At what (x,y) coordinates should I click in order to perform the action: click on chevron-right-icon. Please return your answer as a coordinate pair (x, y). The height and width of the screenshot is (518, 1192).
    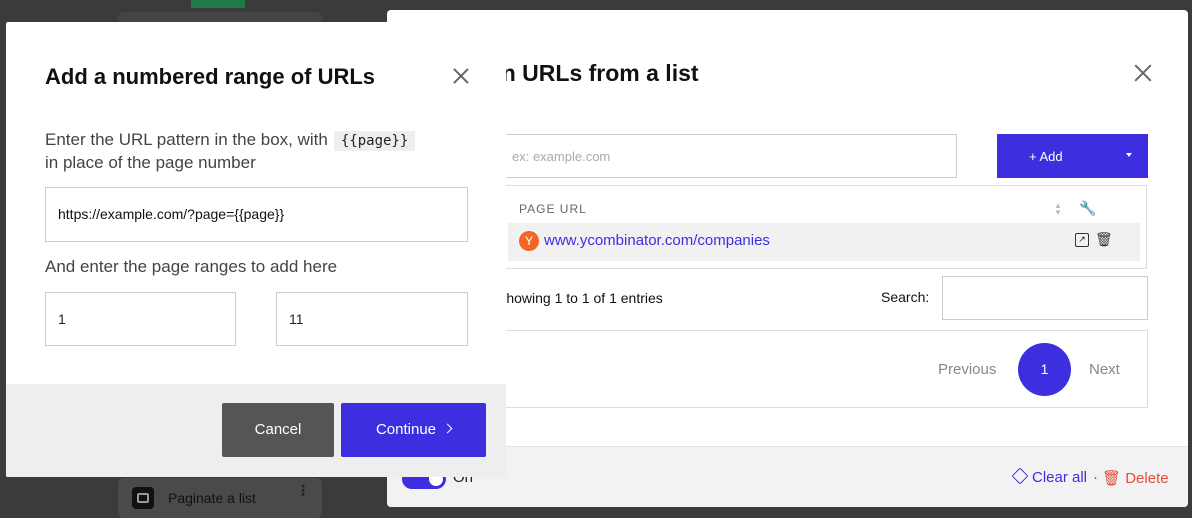
    Looking at the image, I should click on (447, 428).